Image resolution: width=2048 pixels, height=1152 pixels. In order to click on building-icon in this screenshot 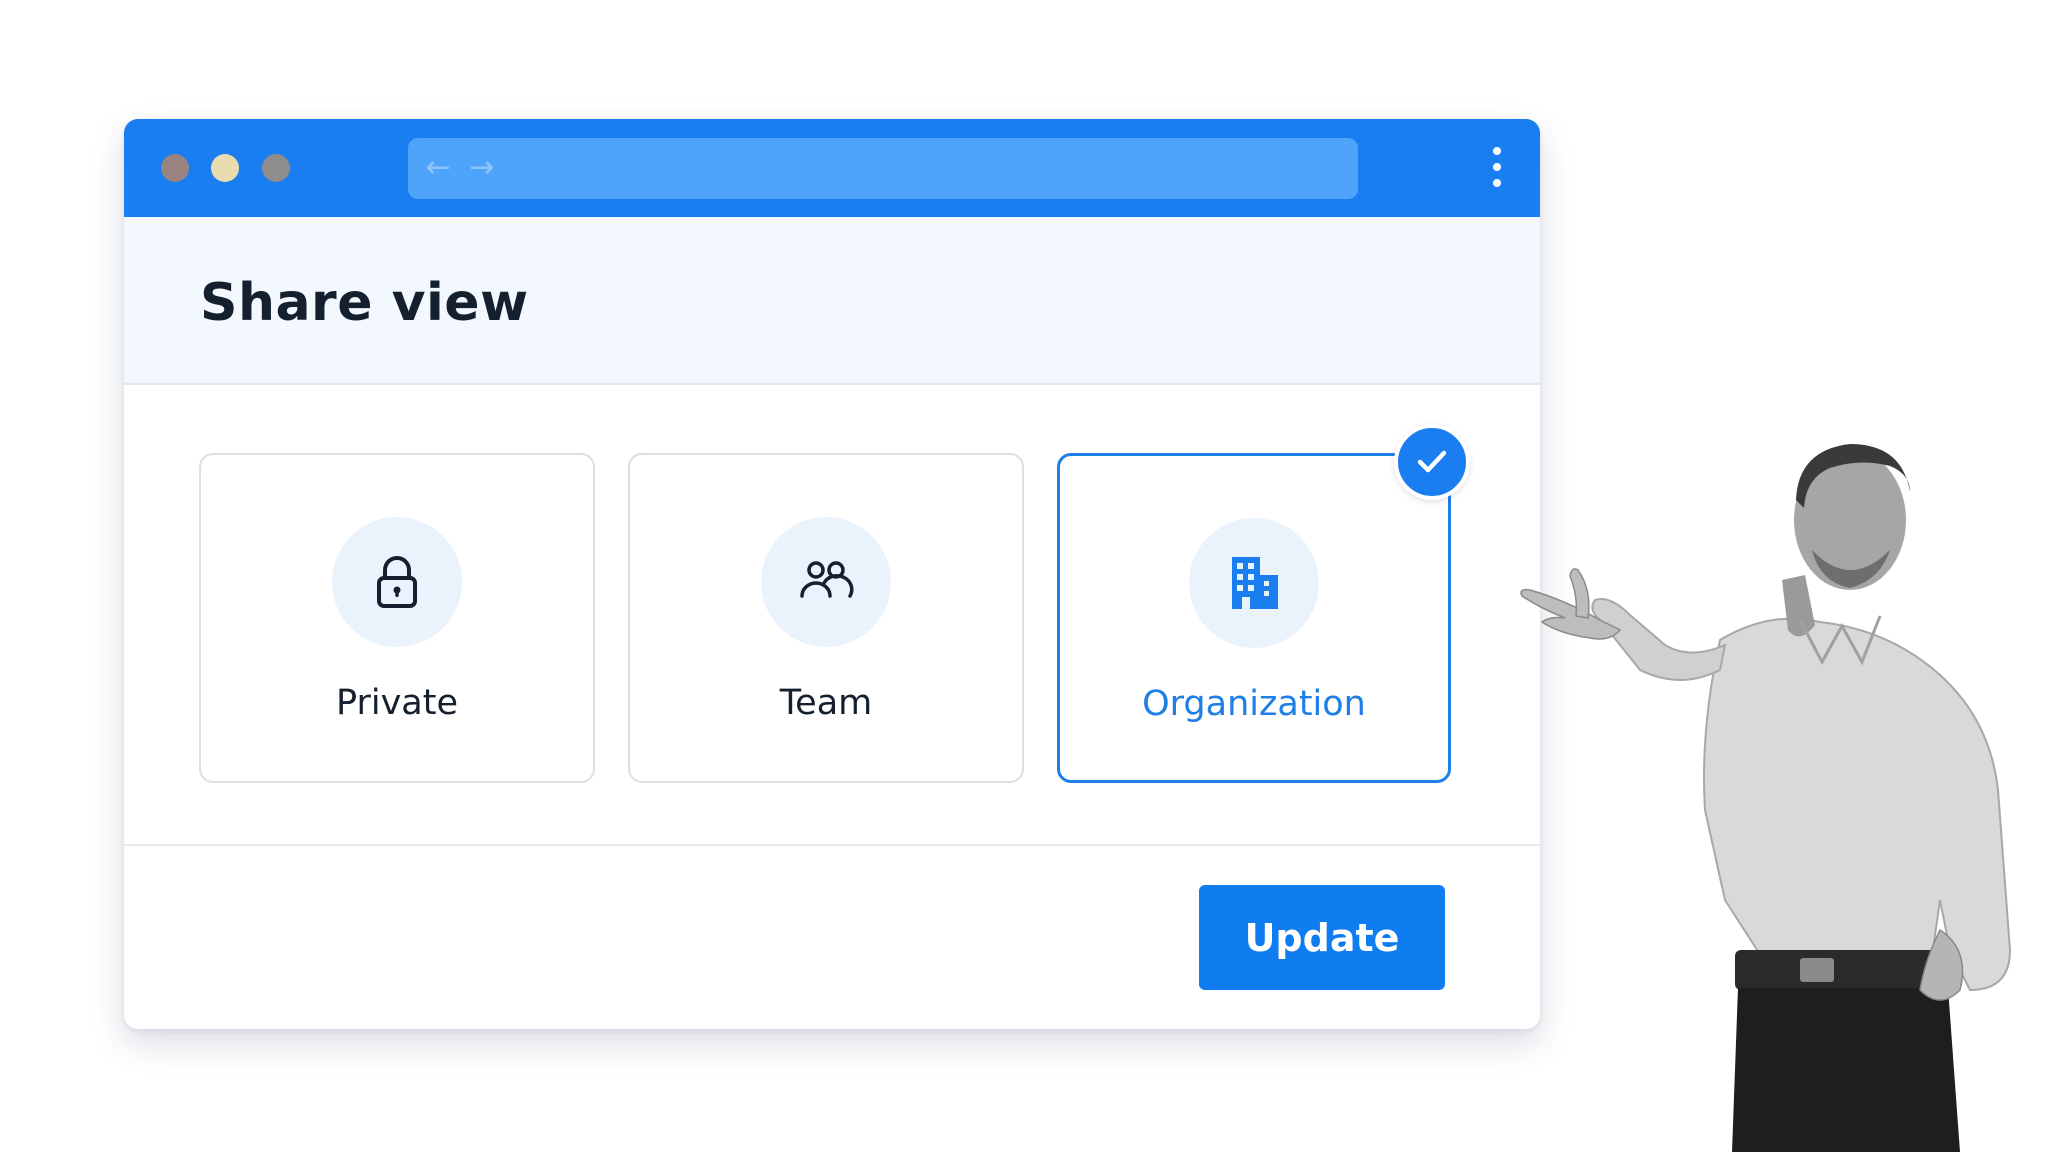, I will do `click(1255, 583)`.